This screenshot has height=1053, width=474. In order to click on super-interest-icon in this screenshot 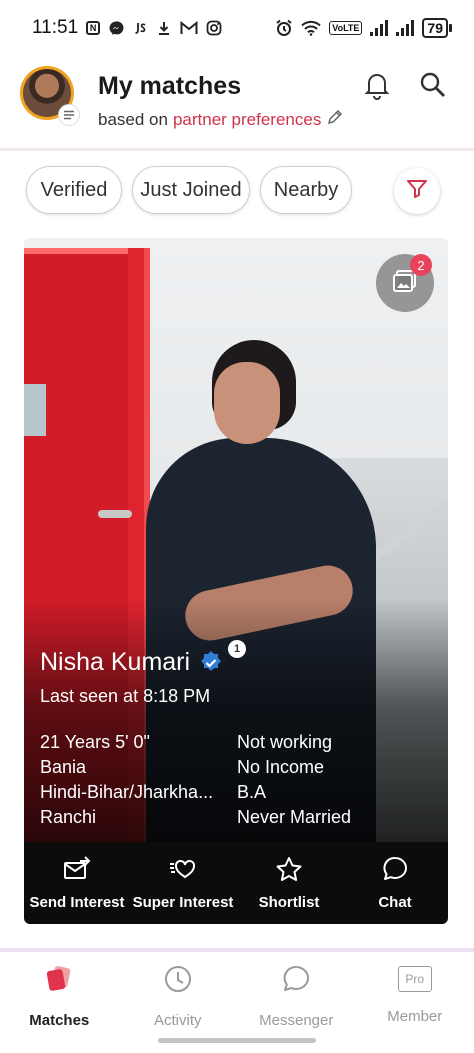, I will do `click(183, 871)`.